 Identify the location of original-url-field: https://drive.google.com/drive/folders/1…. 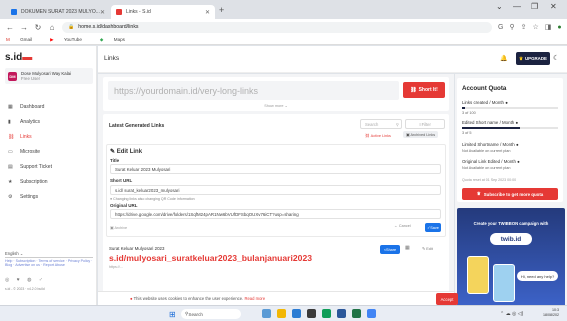
(275, 214).